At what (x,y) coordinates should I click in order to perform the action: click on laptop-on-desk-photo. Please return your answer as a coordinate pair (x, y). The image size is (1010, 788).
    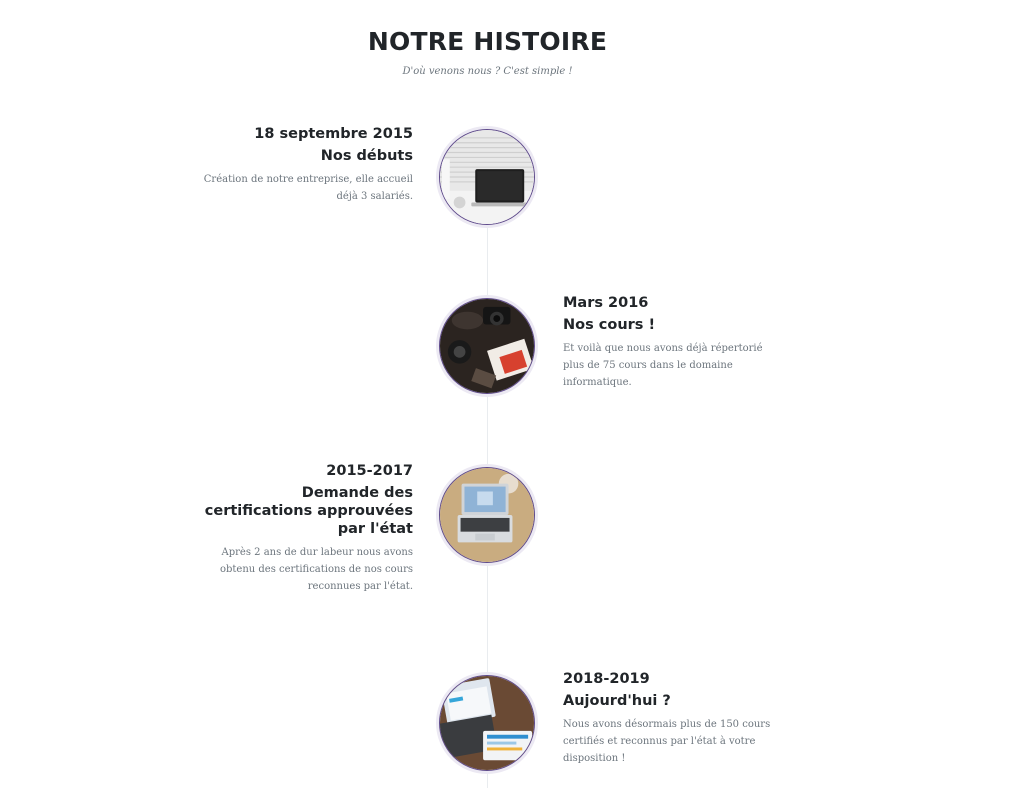
    Looking at the image, I should click on (487, 177).